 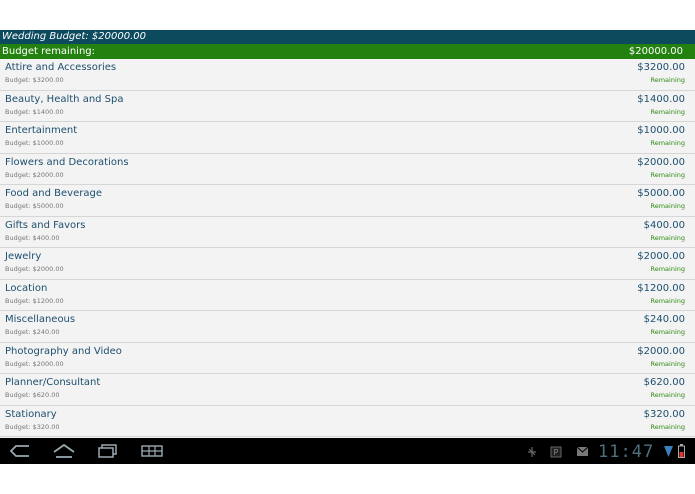 I want to click on category-budget: Budget: $620.00, so click(x=32, y=395).